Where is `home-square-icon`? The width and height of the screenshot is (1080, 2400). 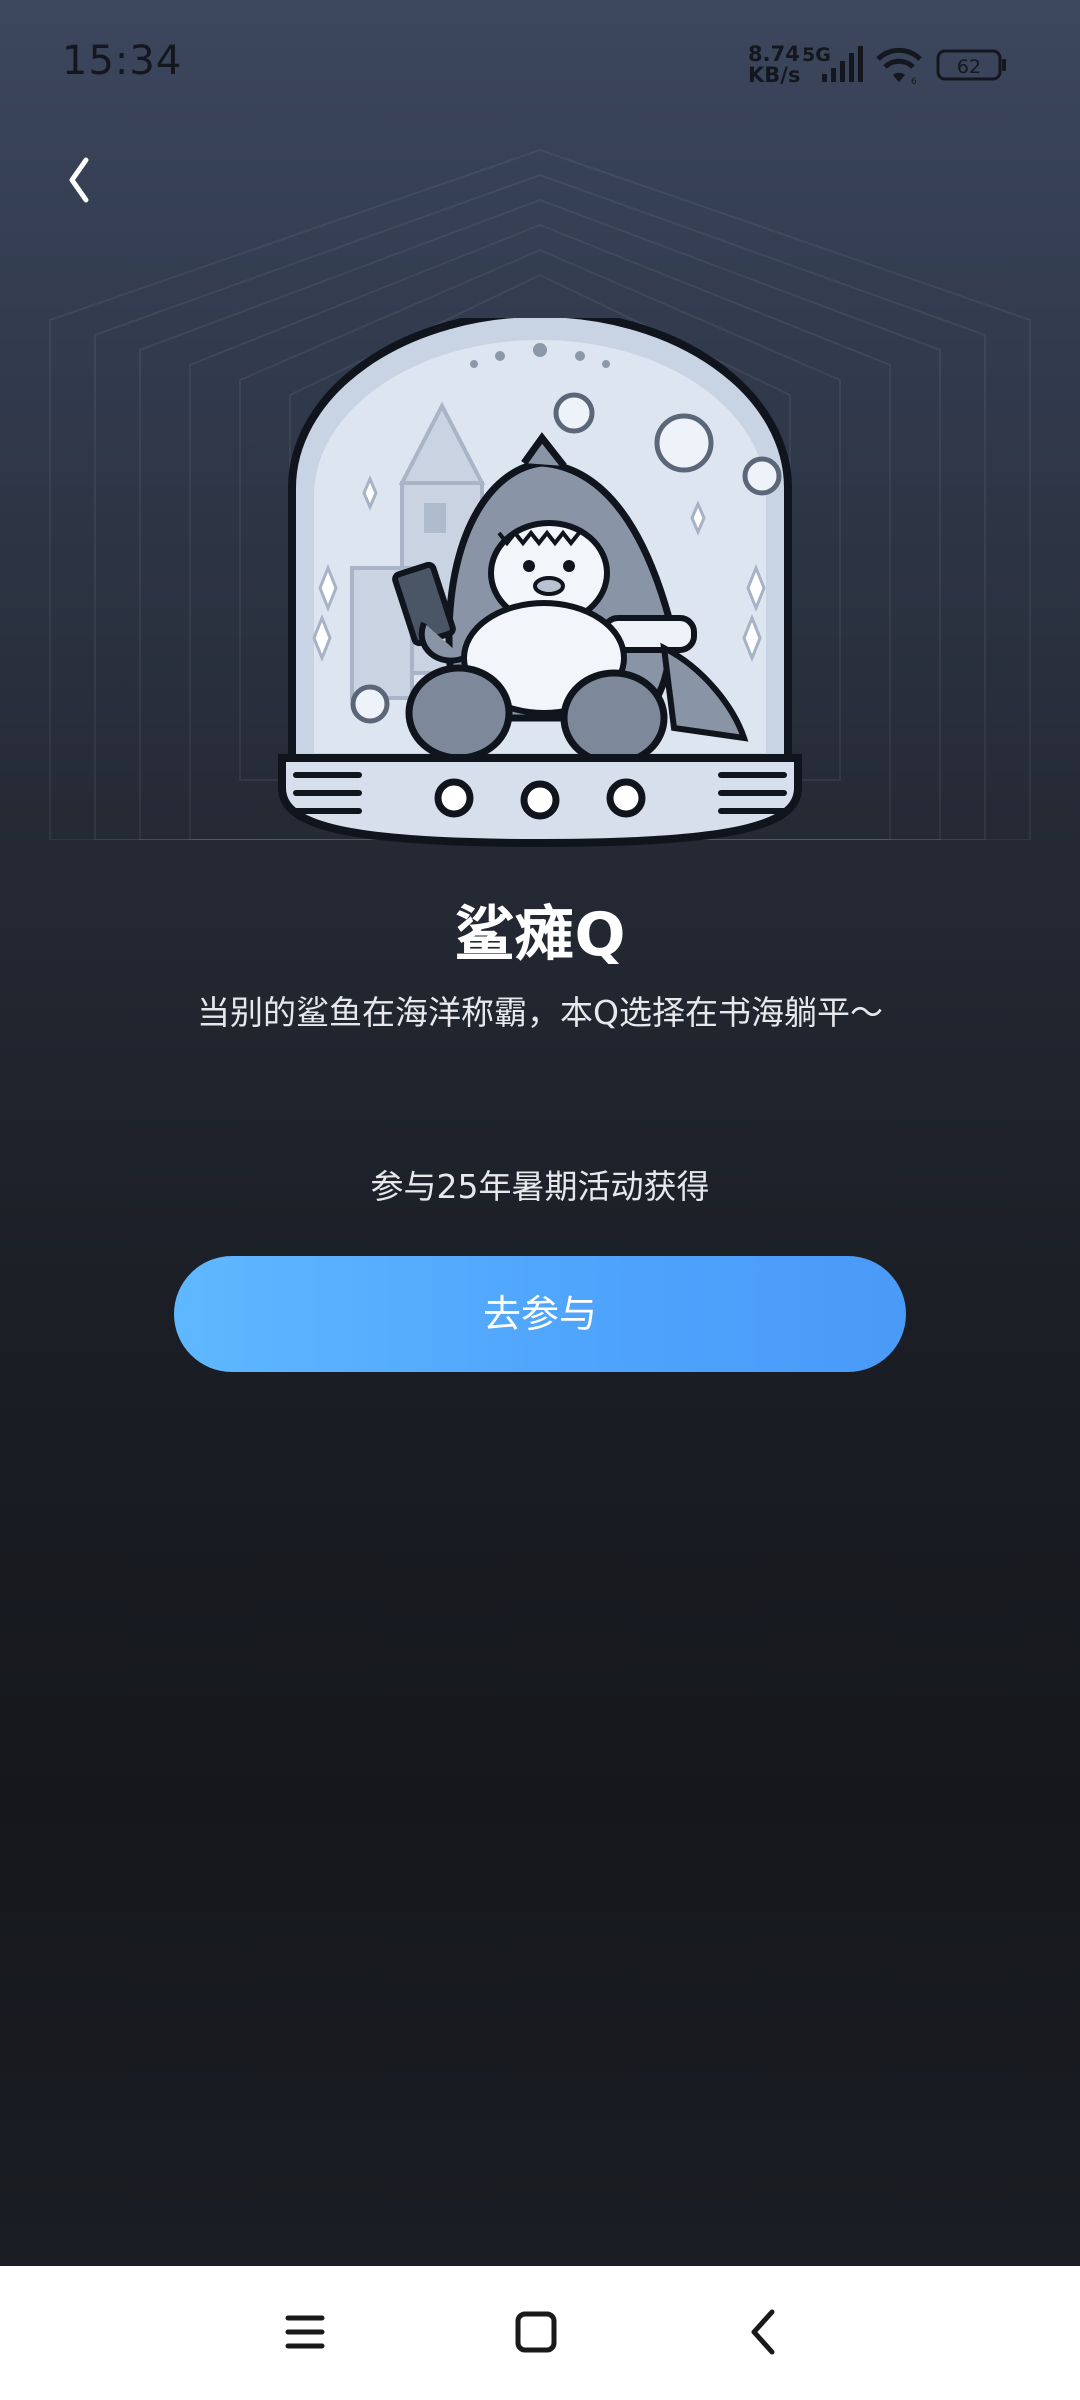 home-square-icon is located at coordinates (535, 2333).